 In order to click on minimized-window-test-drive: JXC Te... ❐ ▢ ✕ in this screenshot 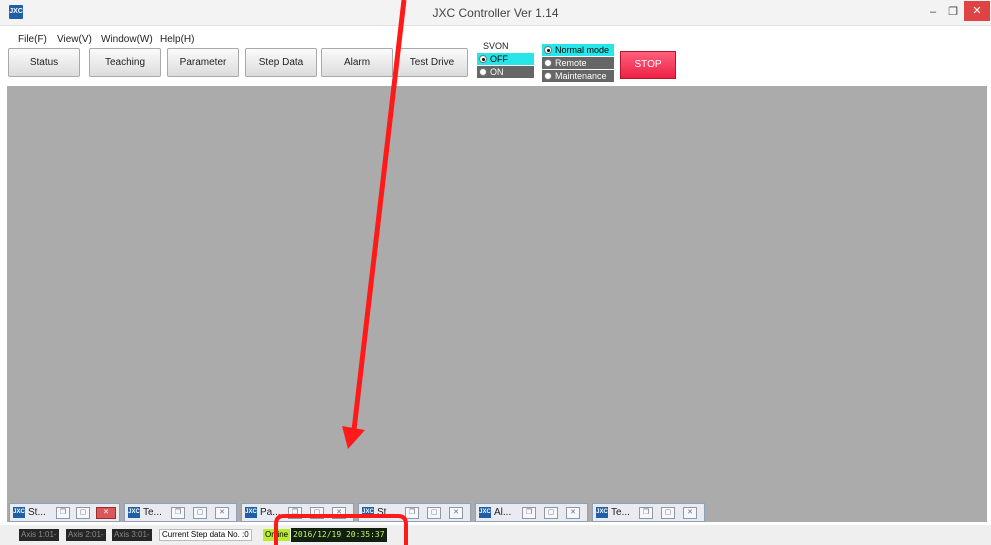, I will do `click(648, 512)`.